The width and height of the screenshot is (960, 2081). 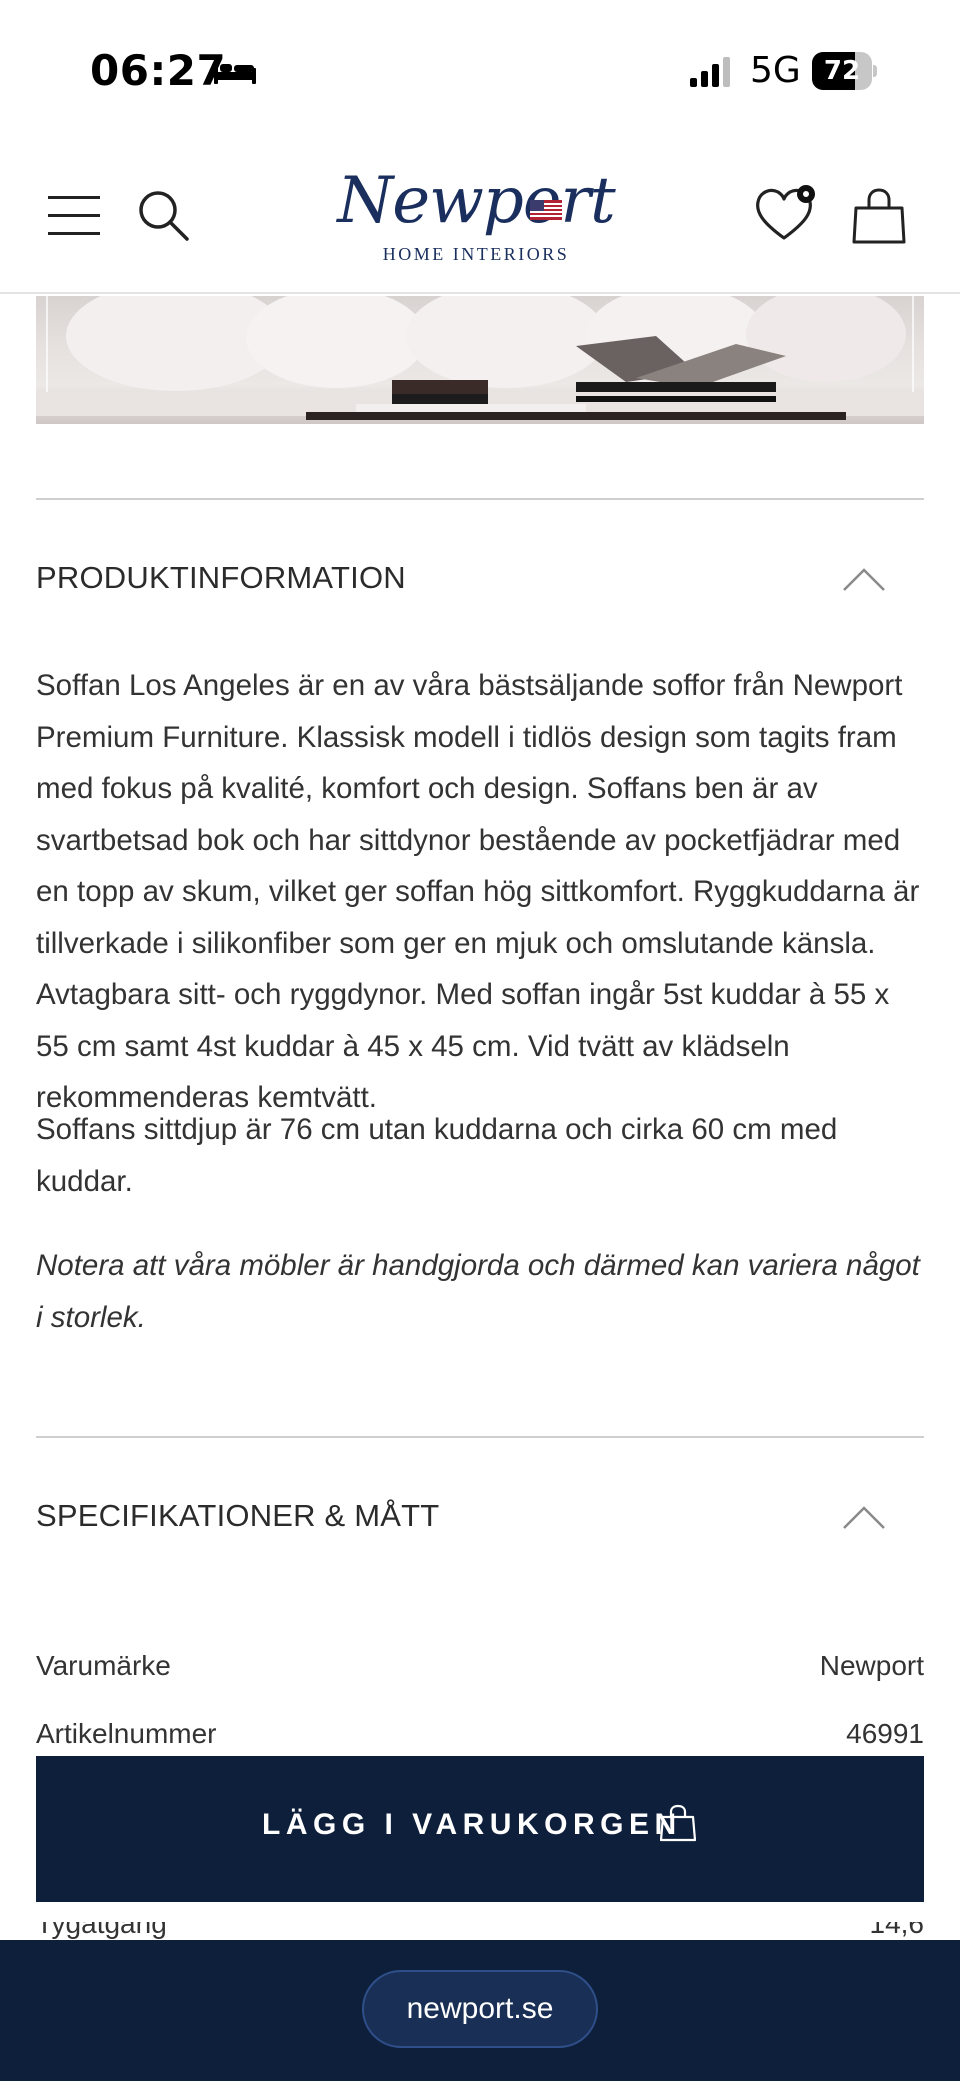 What do you see at coordinates (476, 254) in the screenshot?
I see `logo-subtitle: HOME INTERIORS` at bounding box center [476, 254].